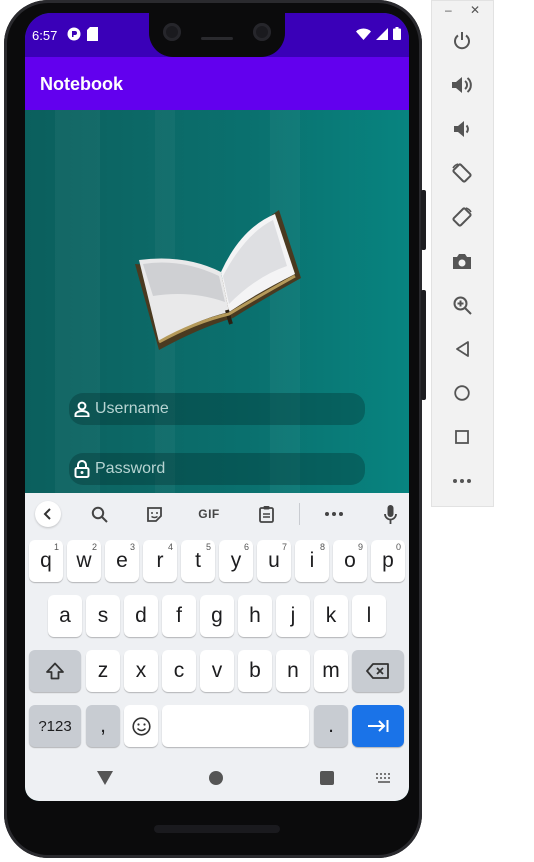 The width and height of the screenshot is (534, 862). I want to click on camera-notch, so click(217, 35).